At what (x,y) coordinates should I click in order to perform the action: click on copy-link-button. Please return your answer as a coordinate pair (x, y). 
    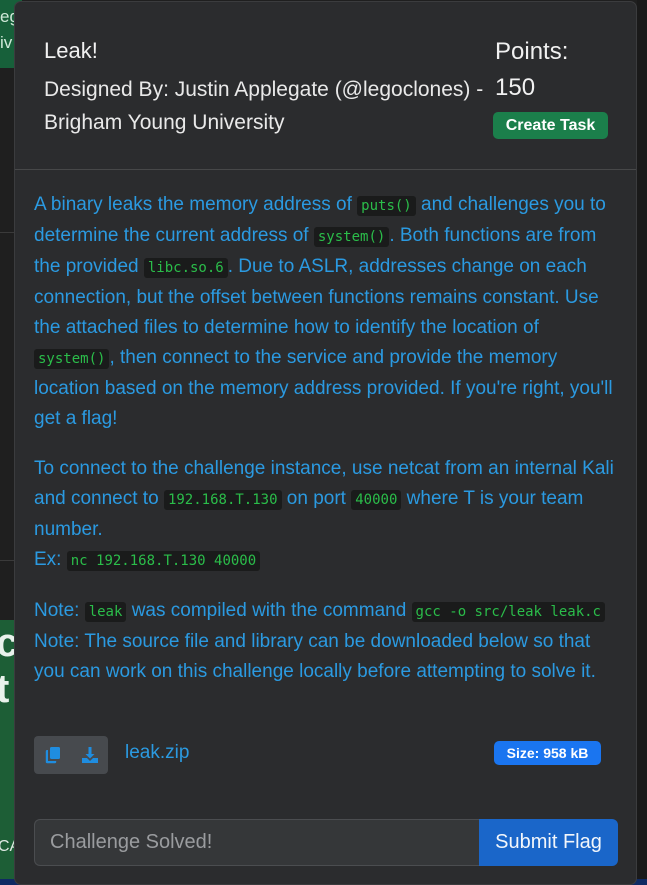
    Looking at the image, I should click on (52, 755).